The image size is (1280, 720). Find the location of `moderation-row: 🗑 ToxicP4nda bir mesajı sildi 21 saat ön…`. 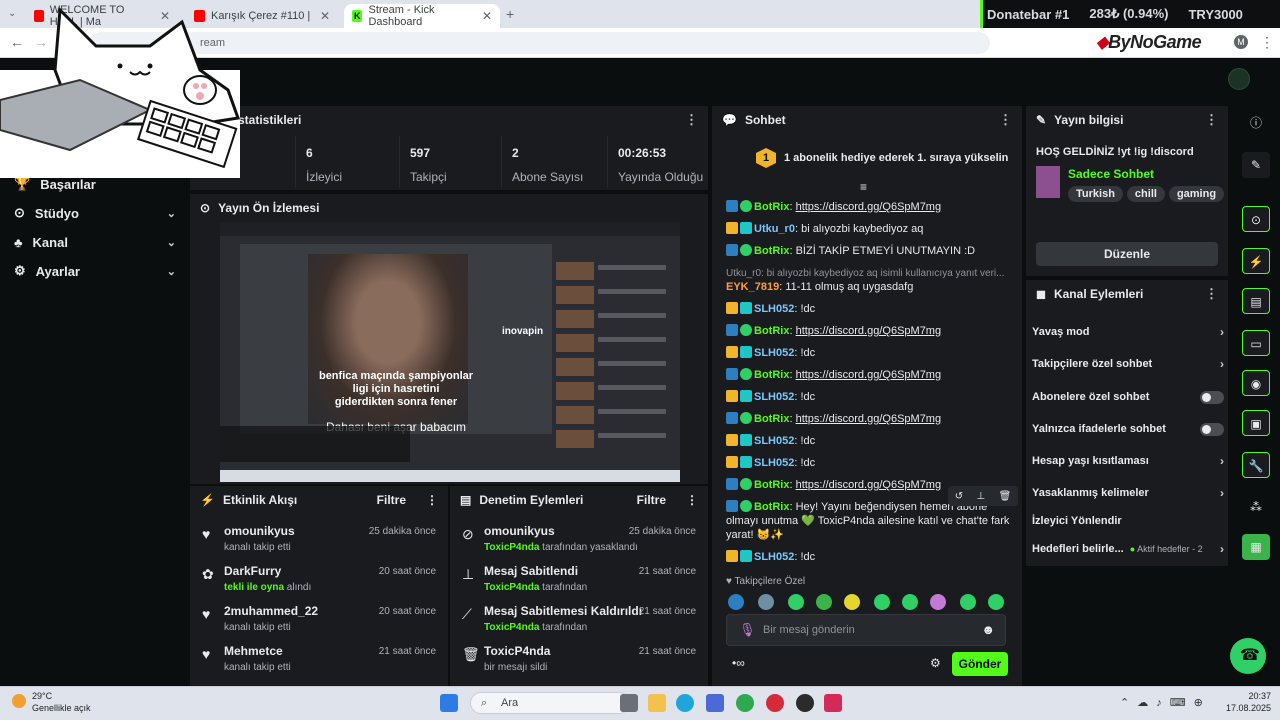

moderation-row: 🗑 ToxicP4nda bir mesajı sildi 21 saat ön… is located at coordinates (579, 658).